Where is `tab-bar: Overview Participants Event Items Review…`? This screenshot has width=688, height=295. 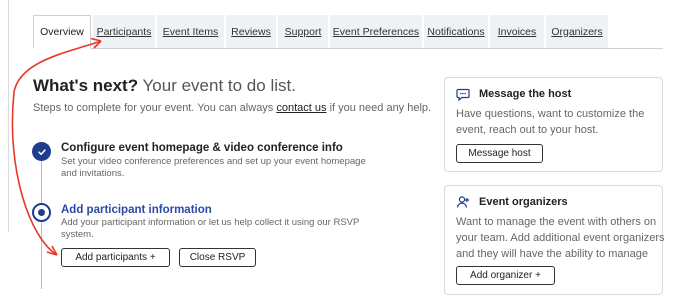 tab-bar: Overview Participants Event Items Review… is located at coordinates (348, 32).